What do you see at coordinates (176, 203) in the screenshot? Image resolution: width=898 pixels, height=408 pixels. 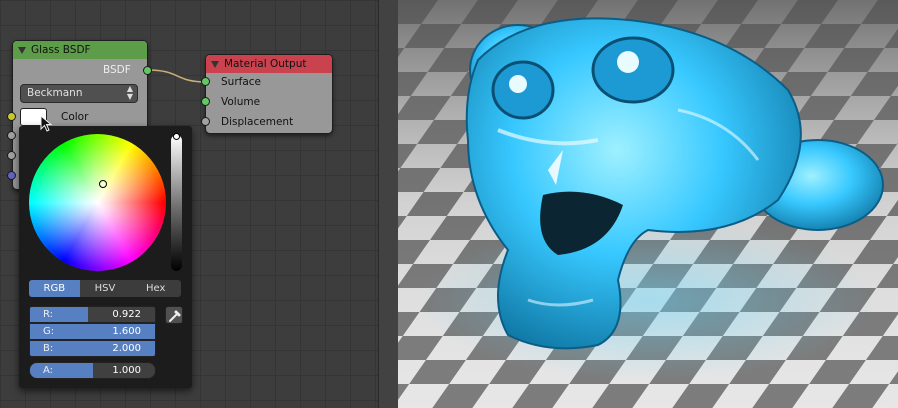 I see `value-slider` at bounding box center [176, 203].